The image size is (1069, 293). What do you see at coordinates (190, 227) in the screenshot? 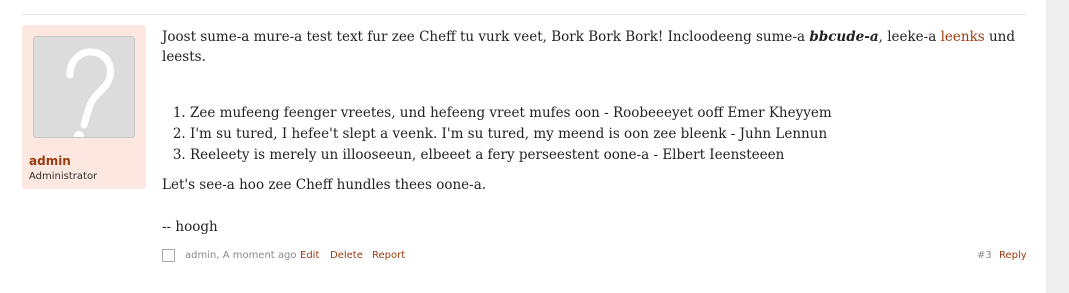
I see `post-signature: -- hoogh` at bounding box center [190, 227].